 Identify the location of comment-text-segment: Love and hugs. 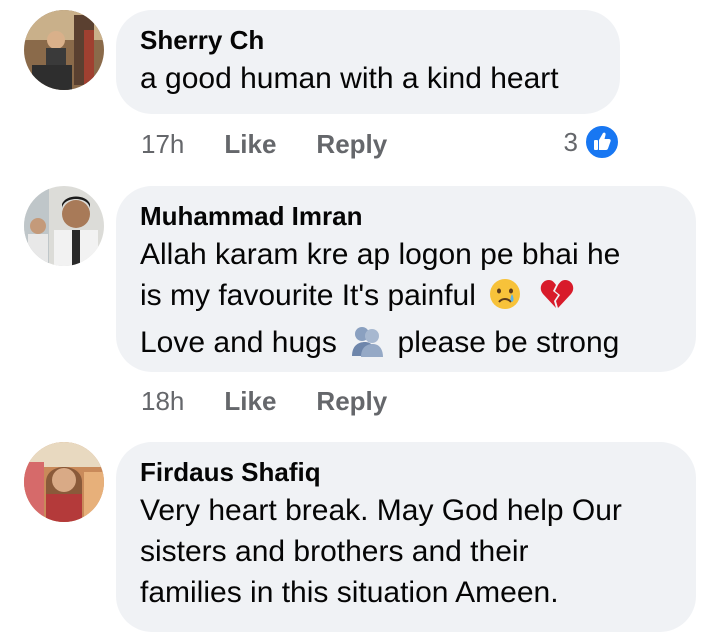
(238, 342).